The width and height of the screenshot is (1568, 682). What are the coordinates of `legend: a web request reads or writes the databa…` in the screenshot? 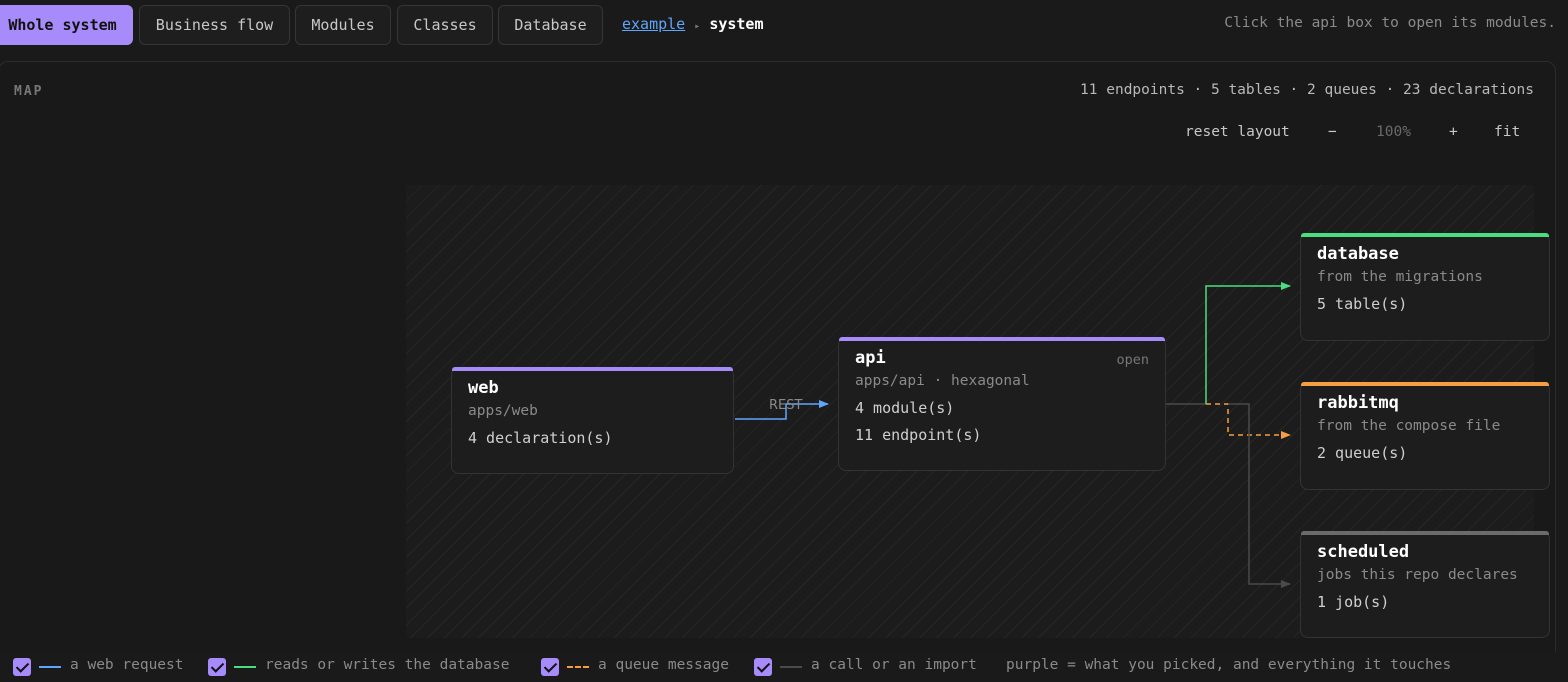 It's located at (784, 667).